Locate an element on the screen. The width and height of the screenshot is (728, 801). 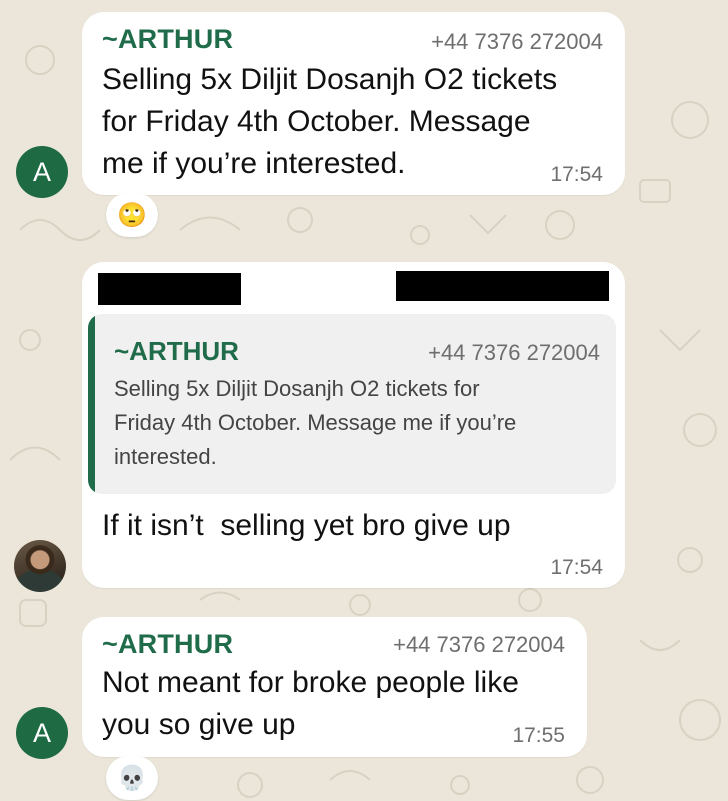
quoted-text-line: interested. is located at coordinates (165, 456).